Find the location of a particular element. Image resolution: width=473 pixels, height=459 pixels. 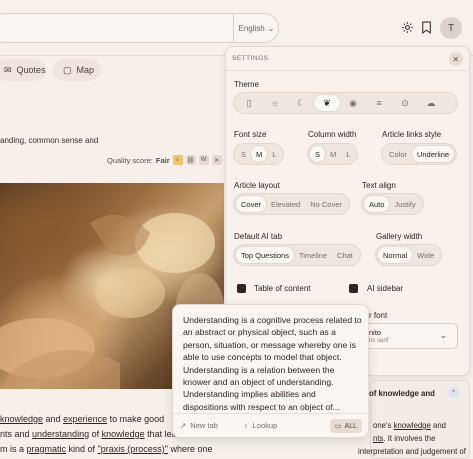

eye-icon: ◉ is located at coordinates (353, 103).